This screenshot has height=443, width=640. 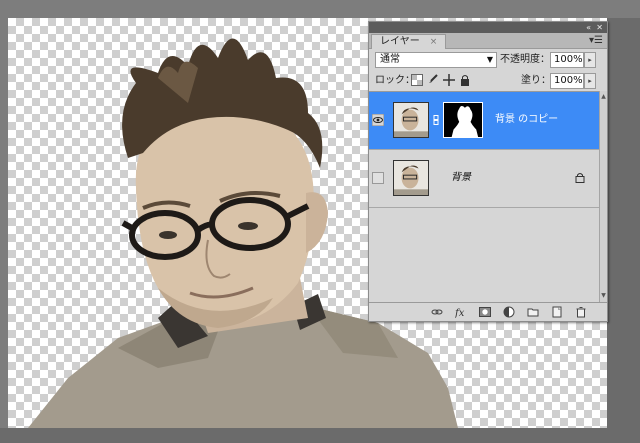 I want to click on layer-row-background: 背景, so click(x=484, y=179).